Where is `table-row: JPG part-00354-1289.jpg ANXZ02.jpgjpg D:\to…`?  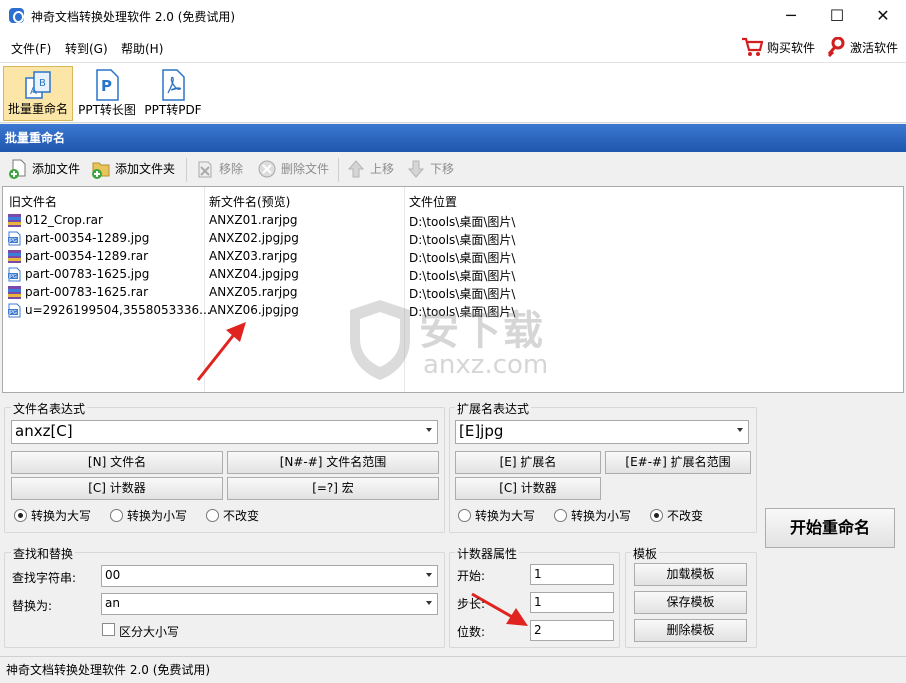
table-row: JPG part-00354-1289.jpg ANXZ02.jpgjpg D:\to… is located at coordinates (453, 239).